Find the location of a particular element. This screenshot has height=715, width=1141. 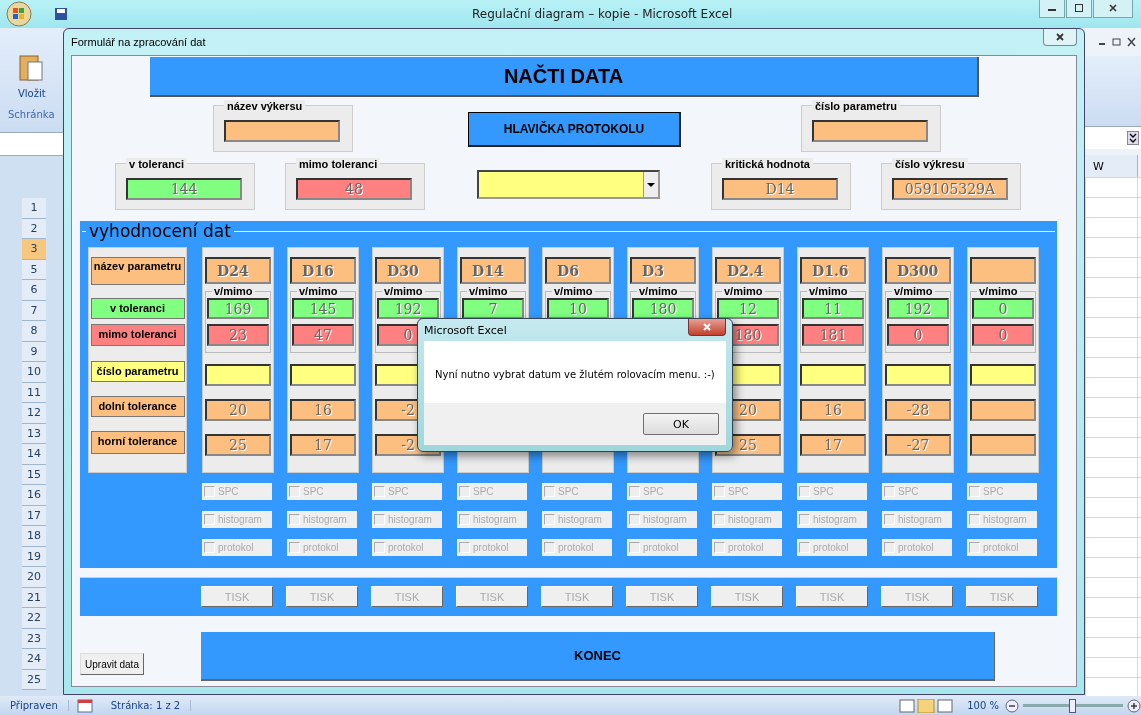

parameter-name-field: D1.6 is located at coordinates (833, 270).